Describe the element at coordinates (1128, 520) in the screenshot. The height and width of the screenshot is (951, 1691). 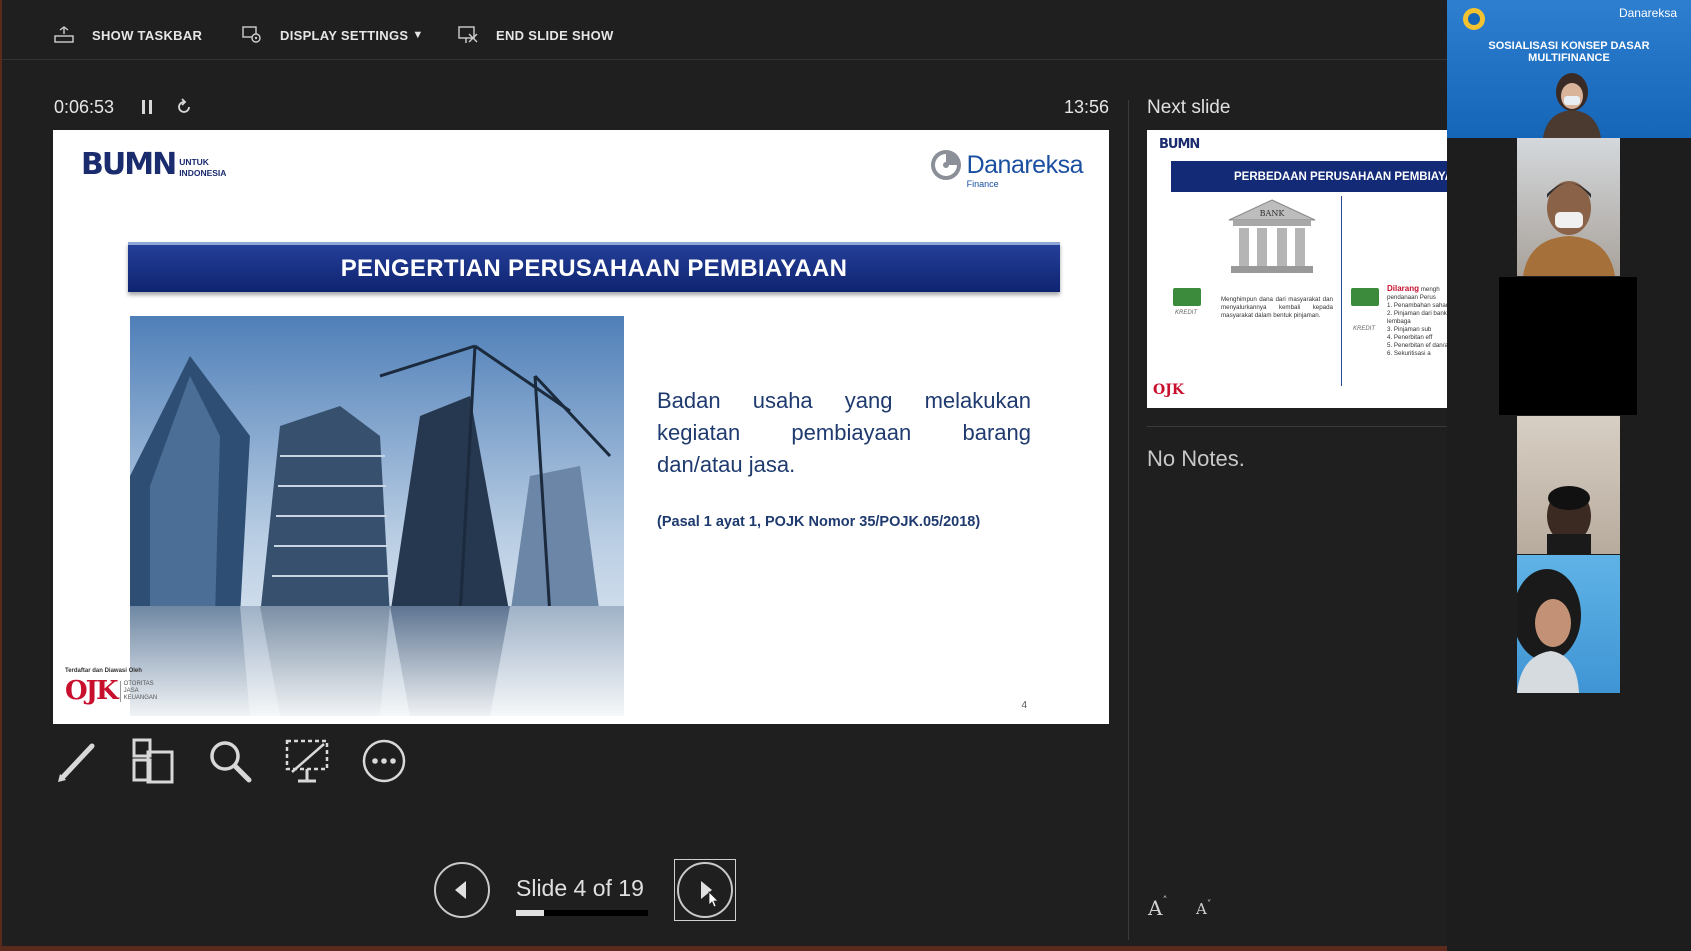
I see `panel-divider` at that location.